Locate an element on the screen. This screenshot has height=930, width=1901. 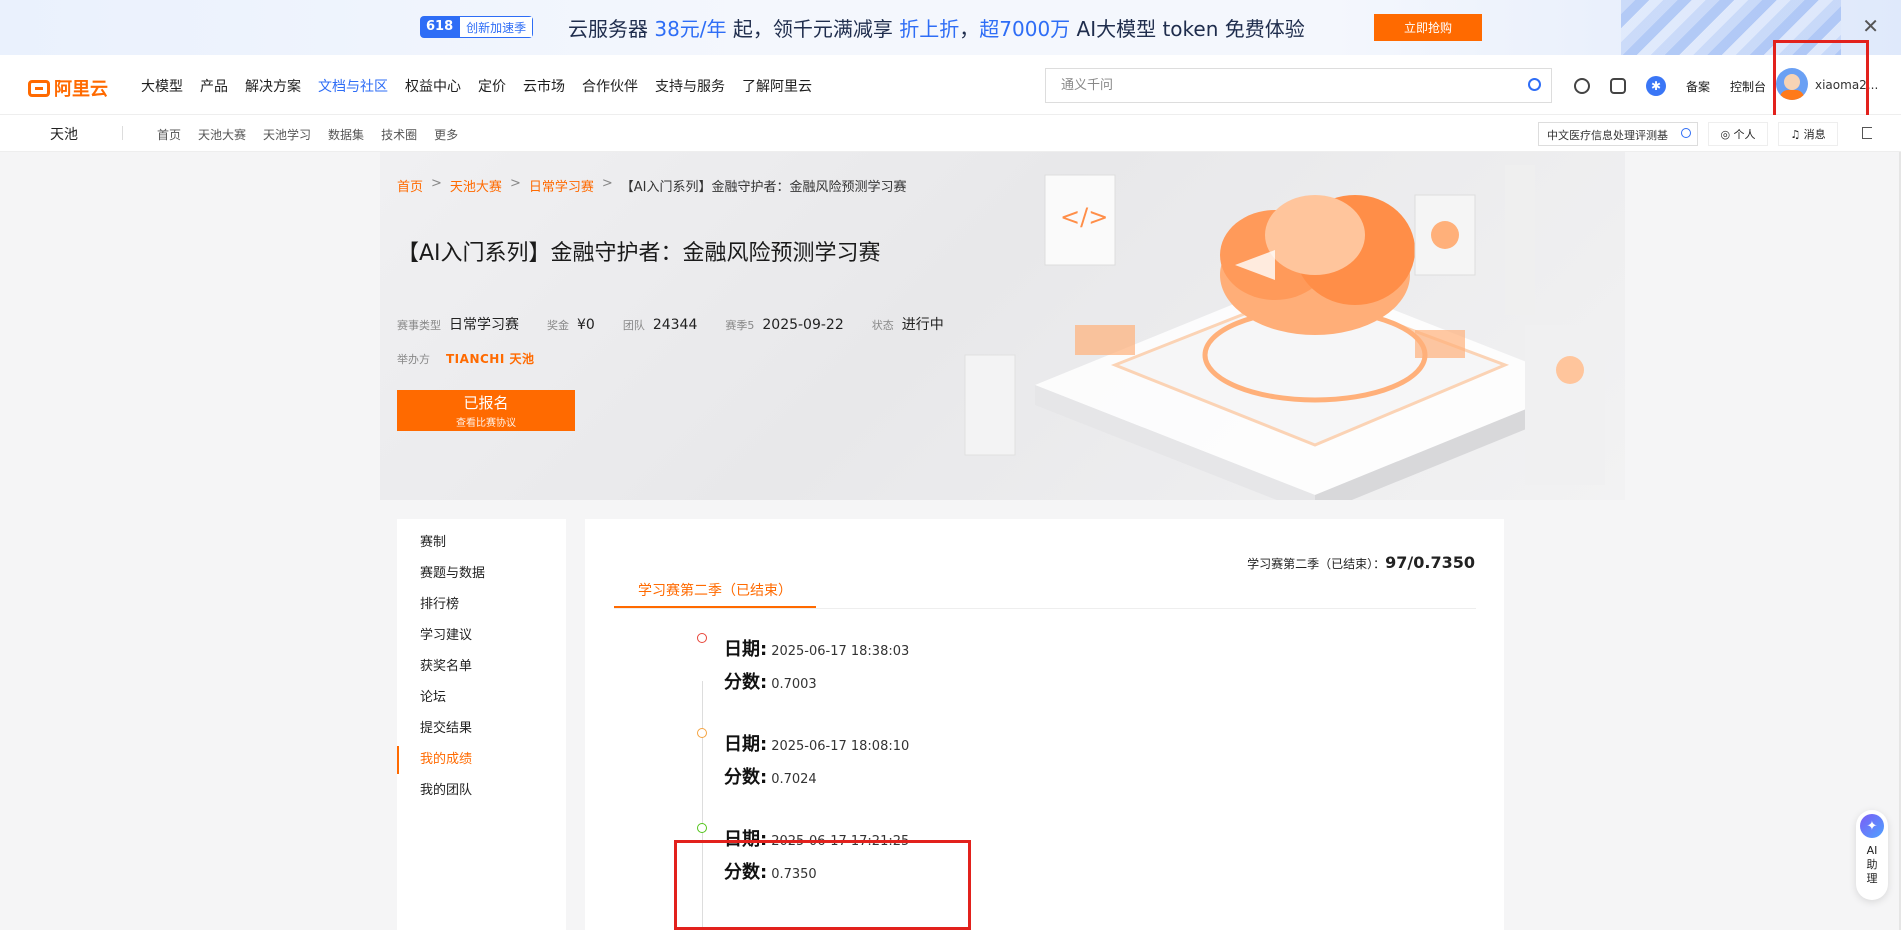
meta-value: 日常学习赛 is located at coordinates (484, 325).